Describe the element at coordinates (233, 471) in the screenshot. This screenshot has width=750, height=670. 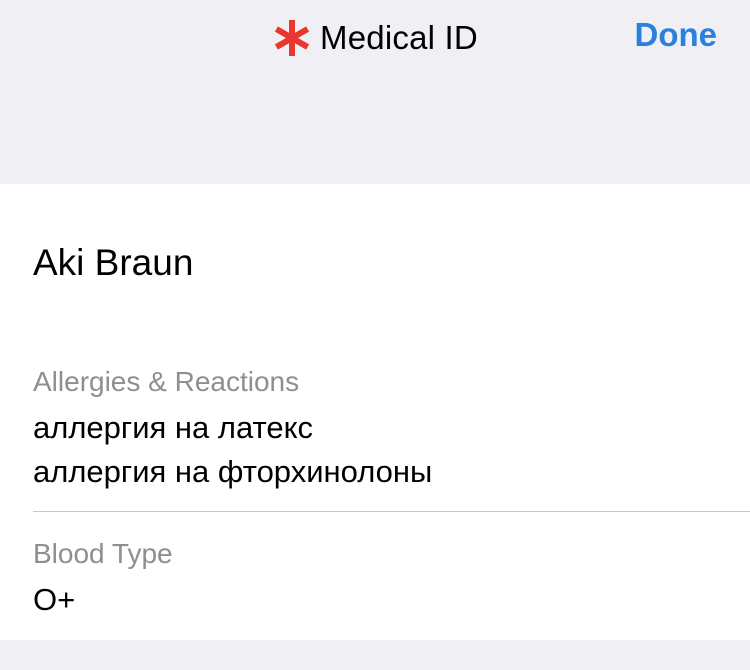
I see `allergy-item: аллергия на фторхинолоны` at that location.